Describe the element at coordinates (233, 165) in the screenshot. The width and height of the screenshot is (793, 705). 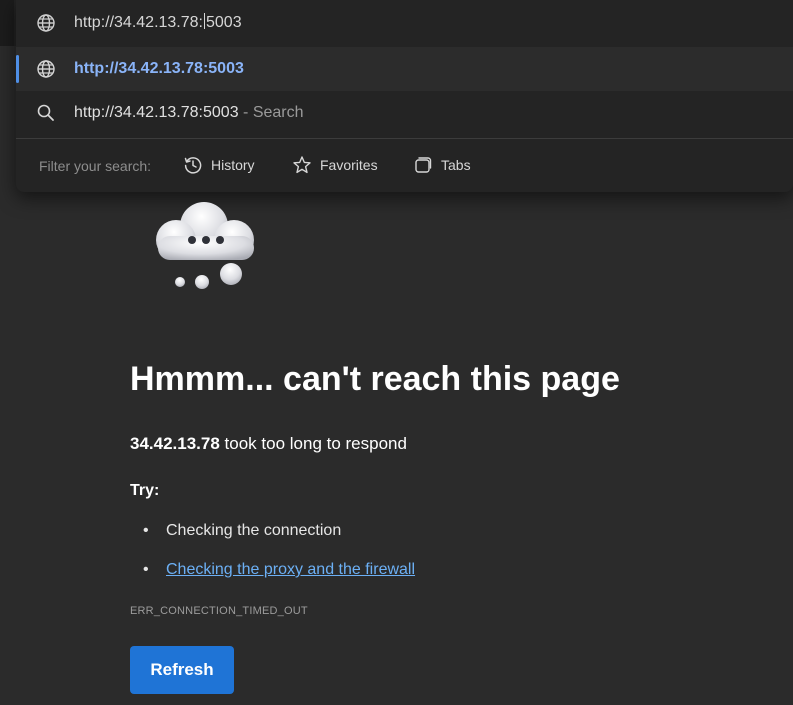
I see `filter-history-label: History` at that location.